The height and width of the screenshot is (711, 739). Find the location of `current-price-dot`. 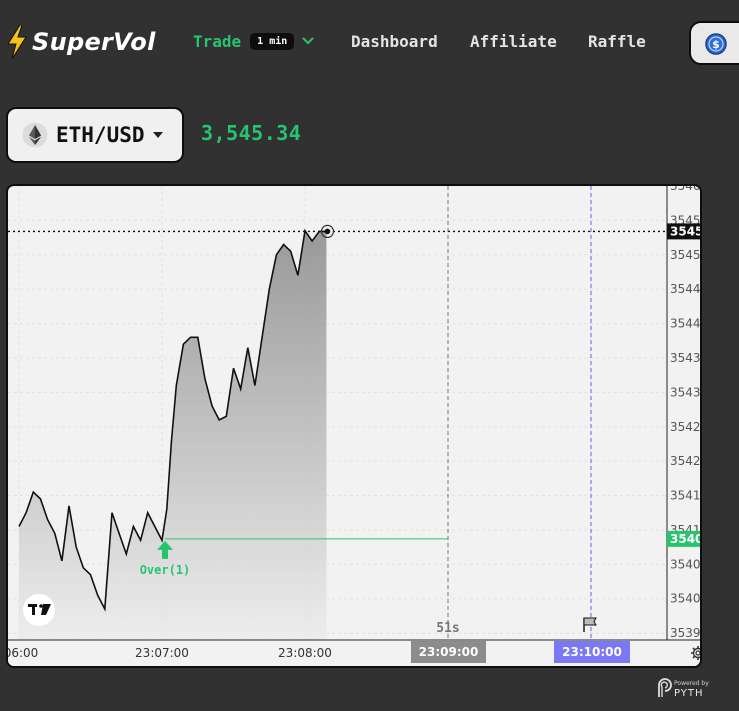

current-price-dot is located at coordinates (327, 231).